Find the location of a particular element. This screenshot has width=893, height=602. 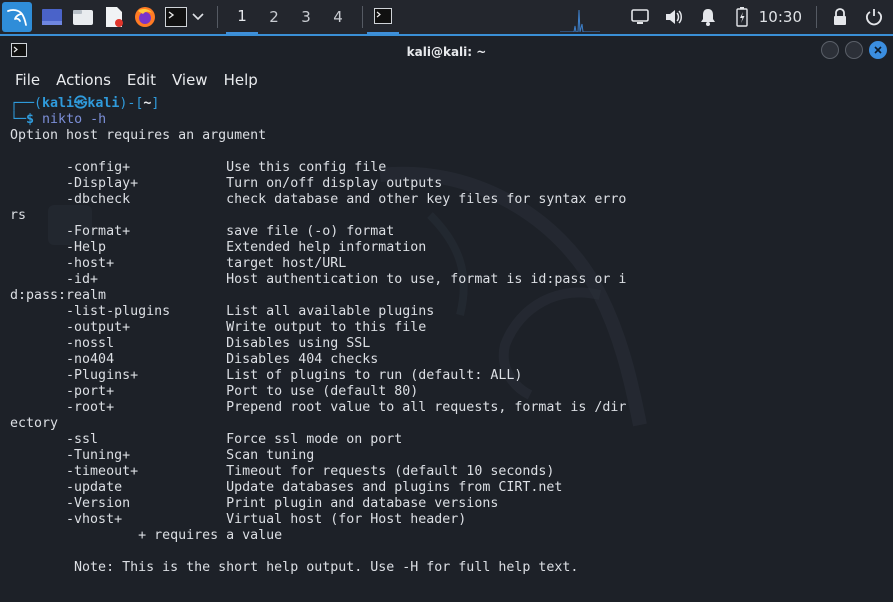

file-manager-button is located at coordinates (83, 17).